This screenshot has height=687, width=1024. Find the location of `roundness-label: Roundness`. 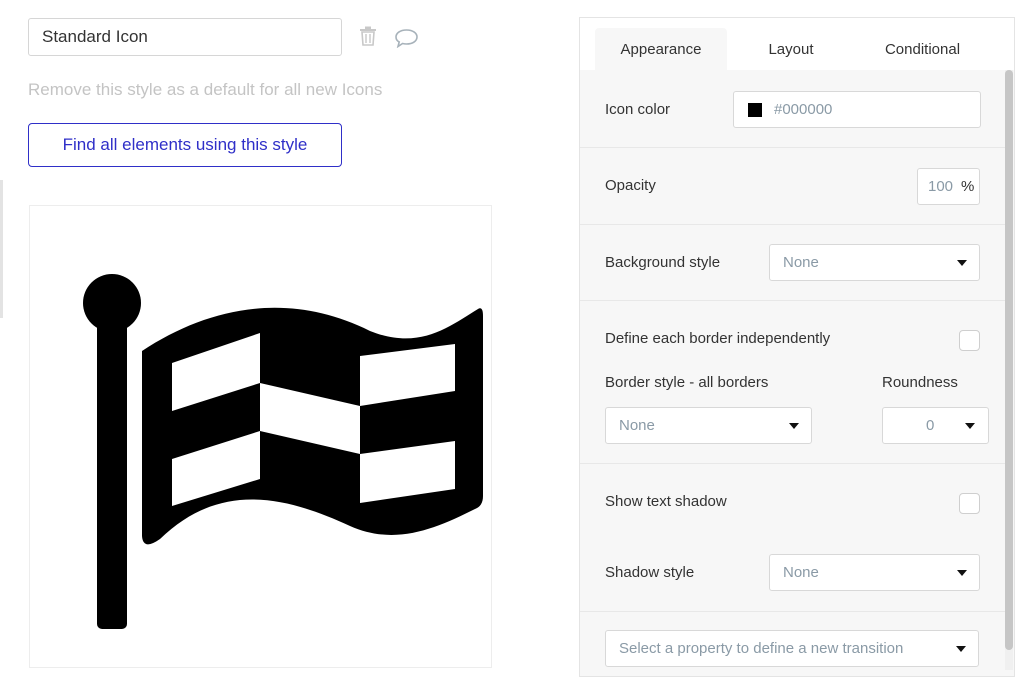

roundness-label: Roundness is located at coordinates (920, 382).